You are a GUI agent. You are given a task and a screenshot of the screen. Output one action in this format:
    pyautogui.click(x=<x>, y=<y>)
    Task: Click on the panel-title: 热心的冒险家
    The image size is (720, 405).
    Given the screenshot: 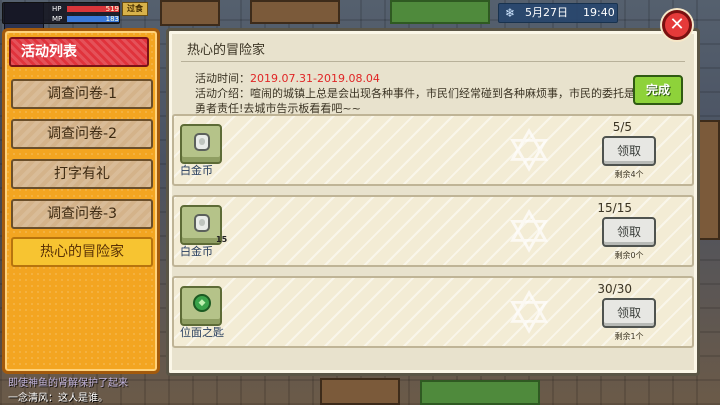 What is the action you would take?
    pyautogui.click(x=226, y=50)
    